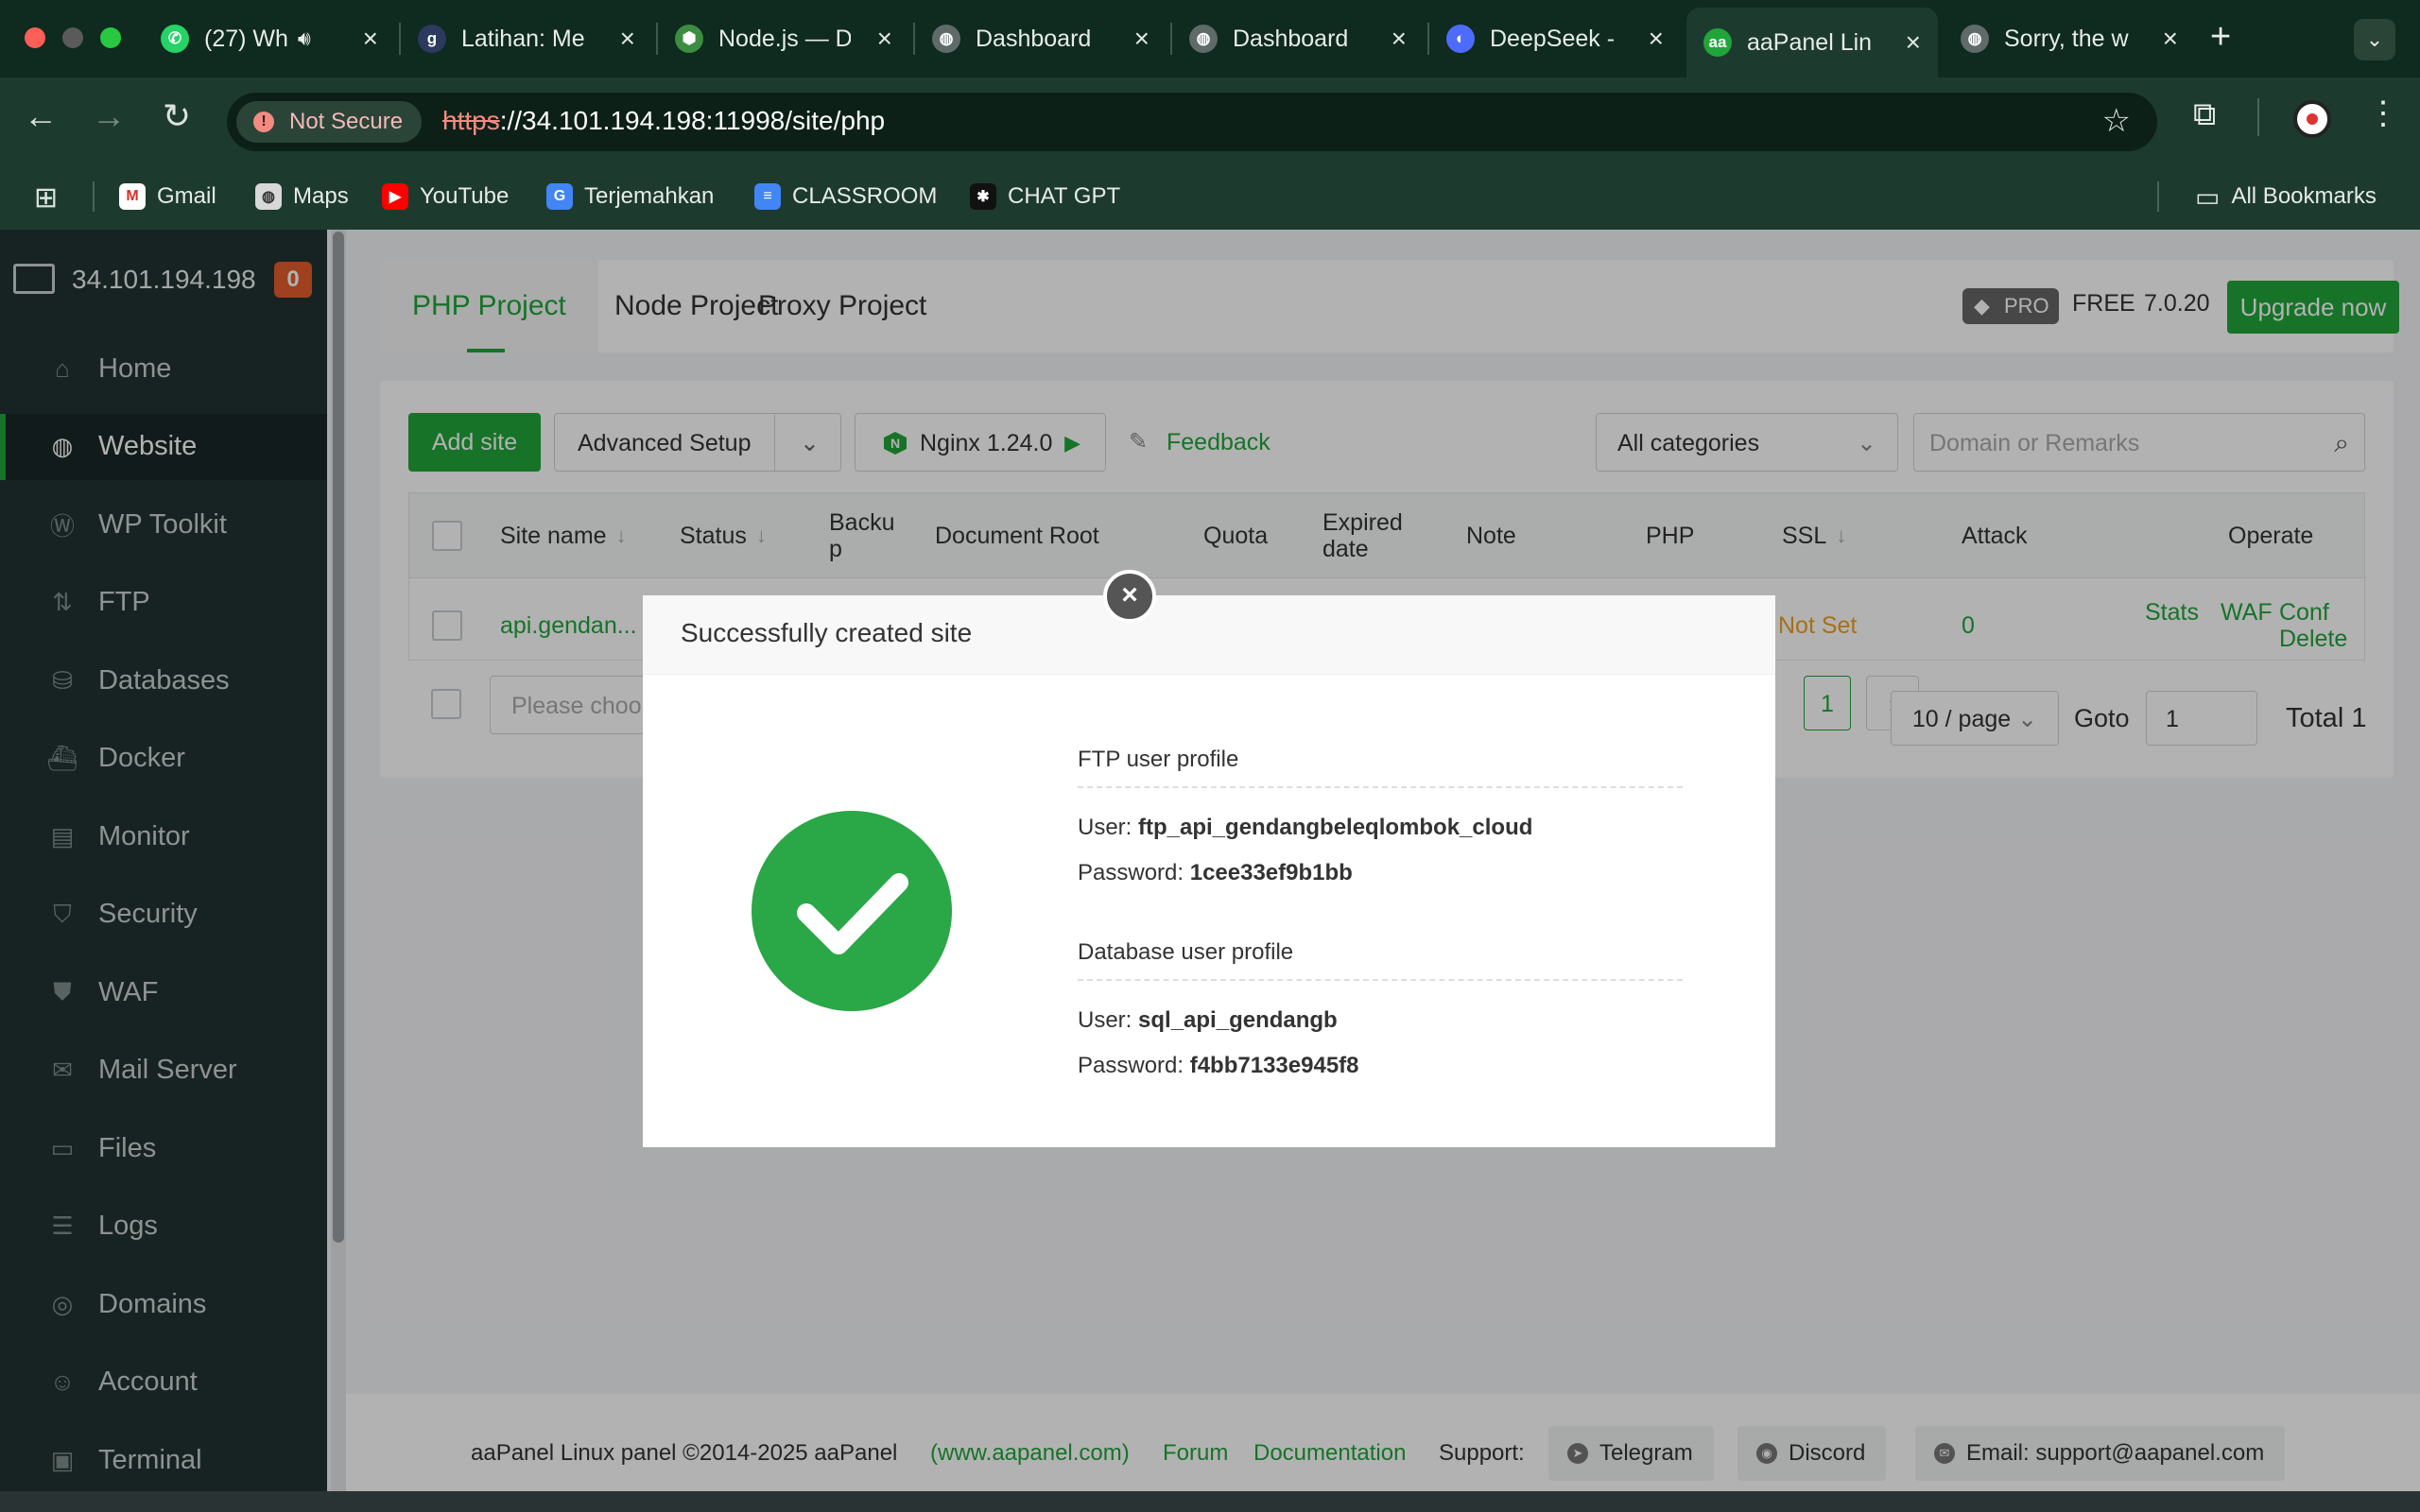 This screenshot has width=2420, height=1512. Describe the element at coordinates (1460, 39) in the screenshot. I see `deepseek-icon: ◐` at that location.